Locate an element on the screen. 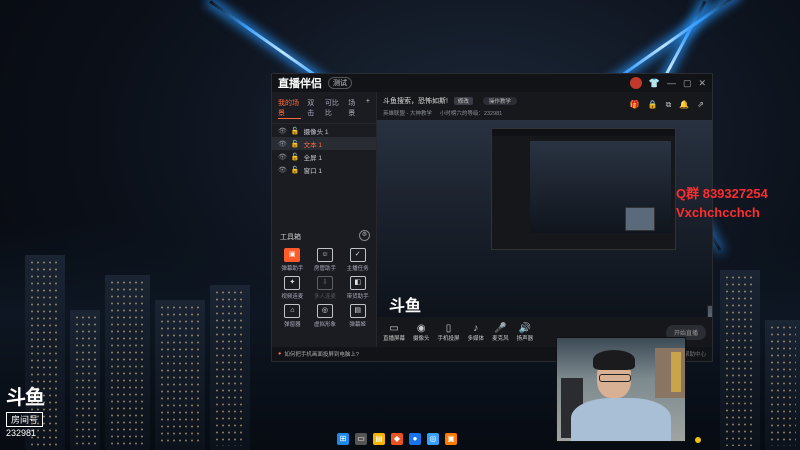 Image resolution: width=800 pixels, height=450 pixels. tool-icon: ▤ is located at coordinates (357, 311).